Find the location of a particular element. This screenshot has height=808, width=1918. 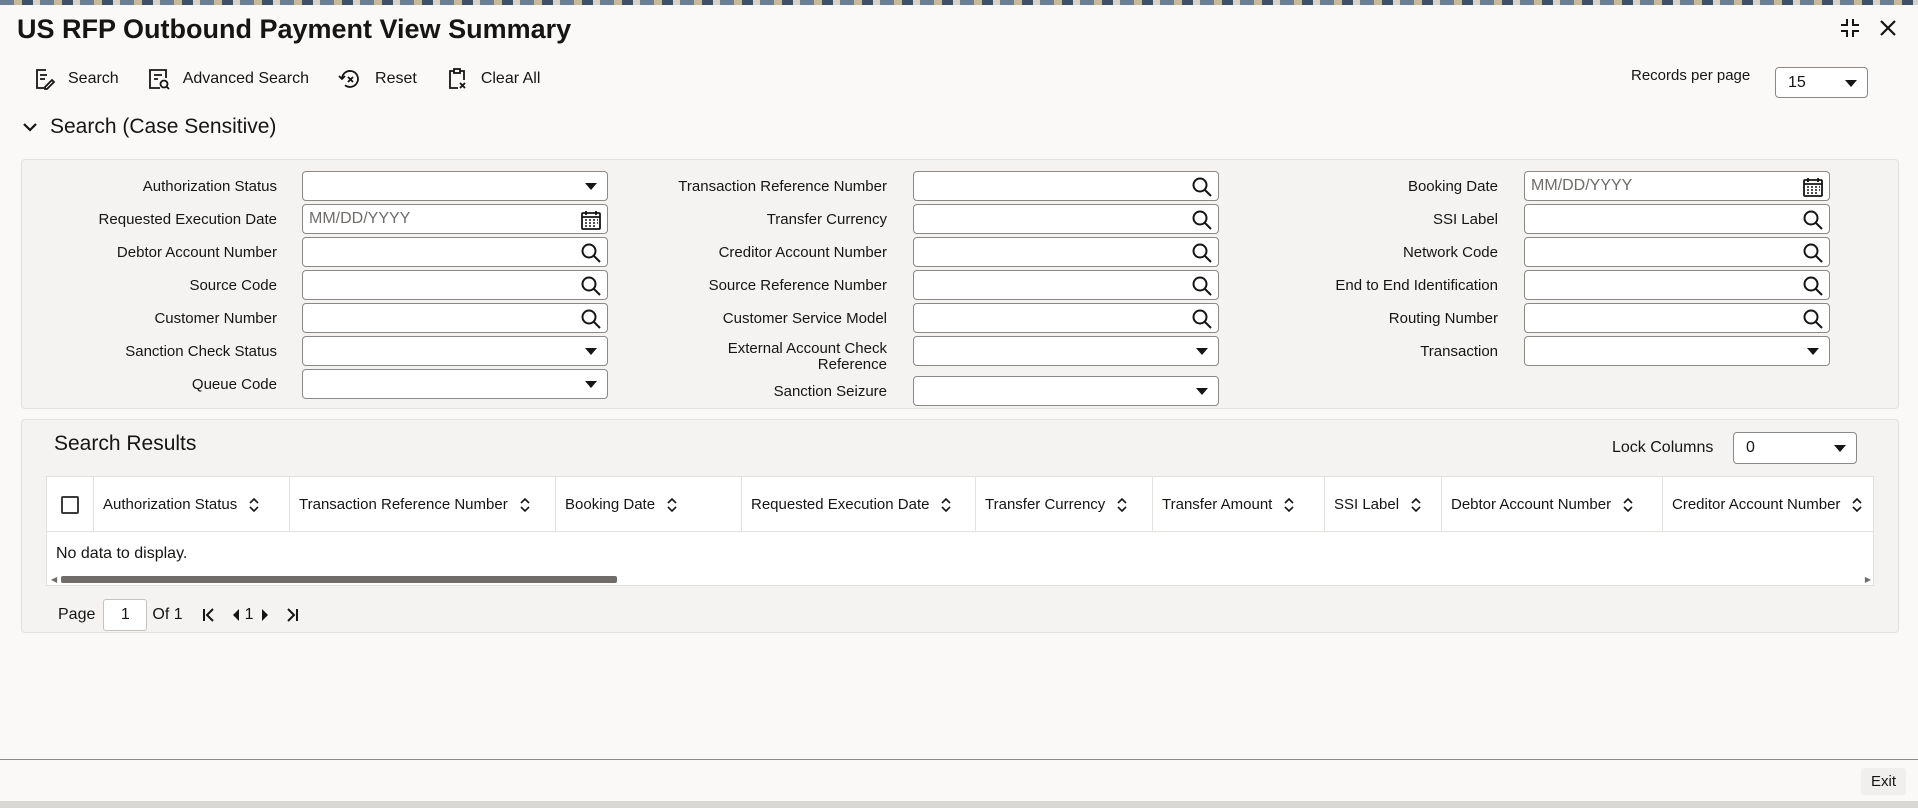

reset-label: Reset is located at coordinates (396, 78).